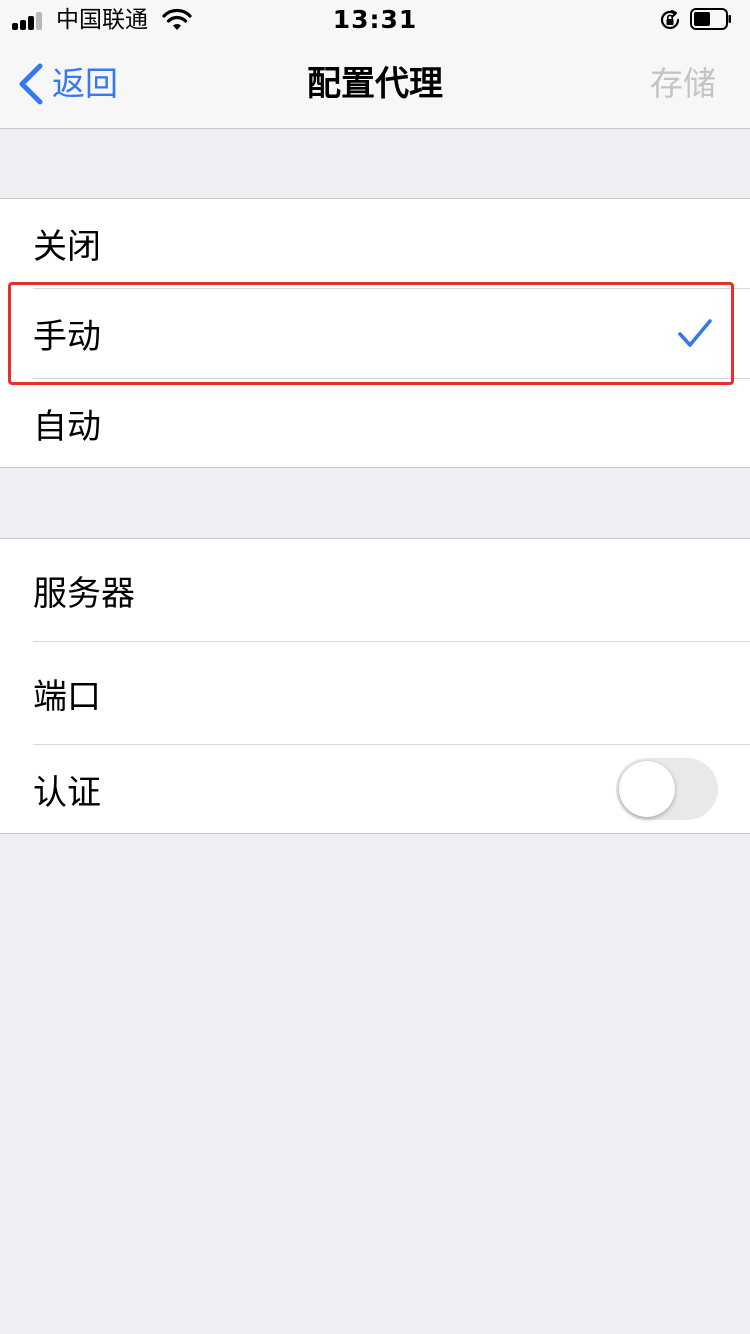 The image size is (750, 1334). I want to click on server-label: 服务器, so click(84, 593).